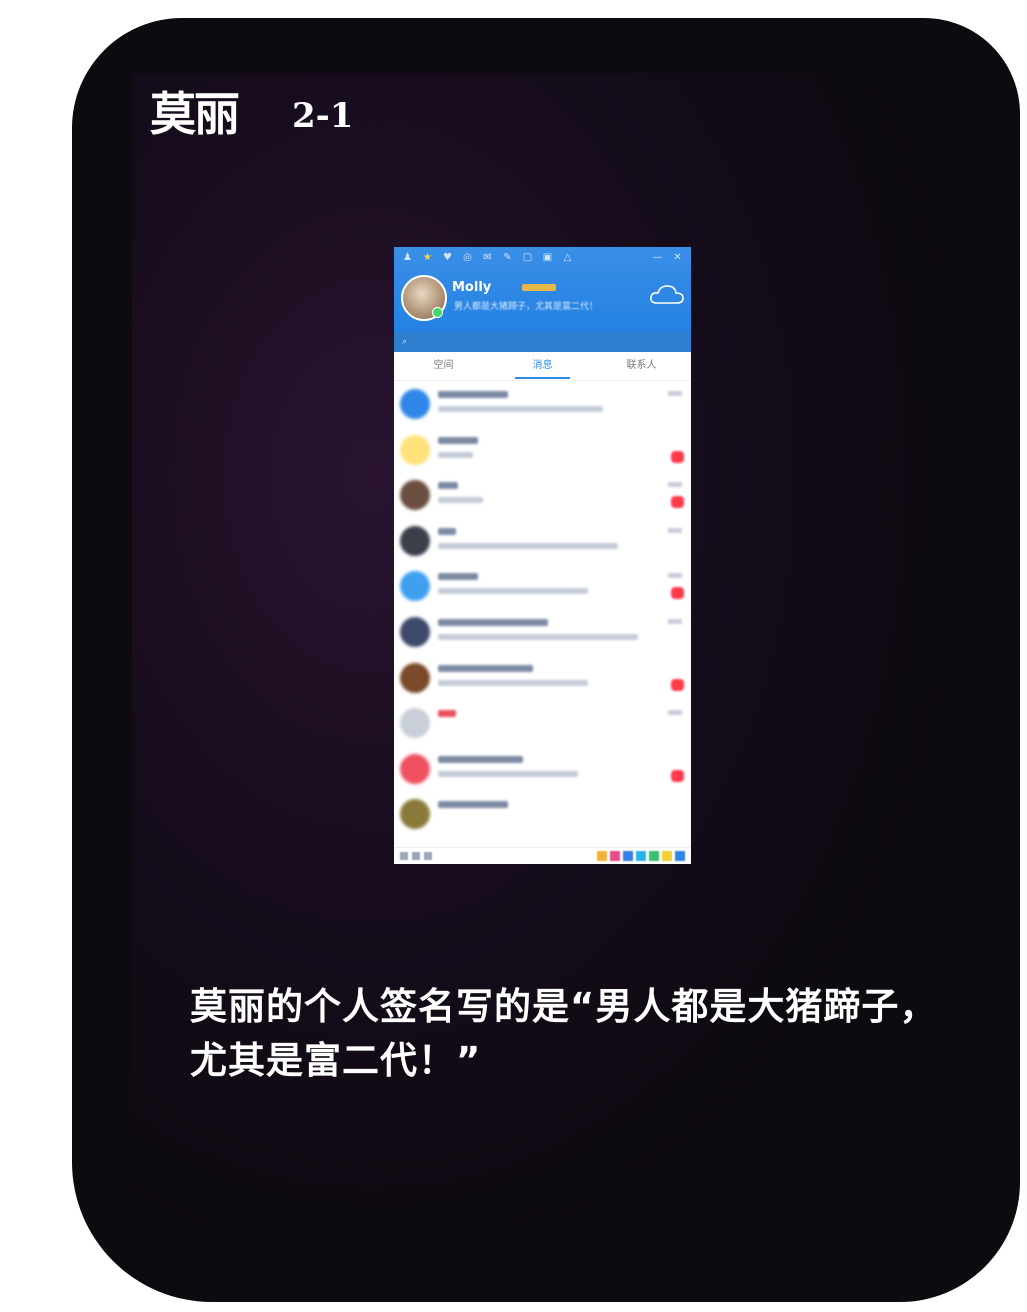 The height and width of the screenshot is (1312, 1027). I want to click on nickname: Molly, so click(471, 287).